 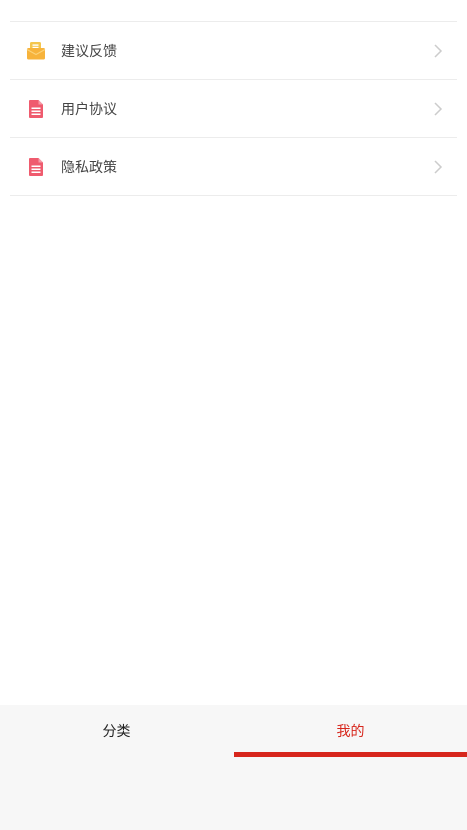 I want to click on menu-item-user-agreement: 用户协议, so click(x=233, y=109).